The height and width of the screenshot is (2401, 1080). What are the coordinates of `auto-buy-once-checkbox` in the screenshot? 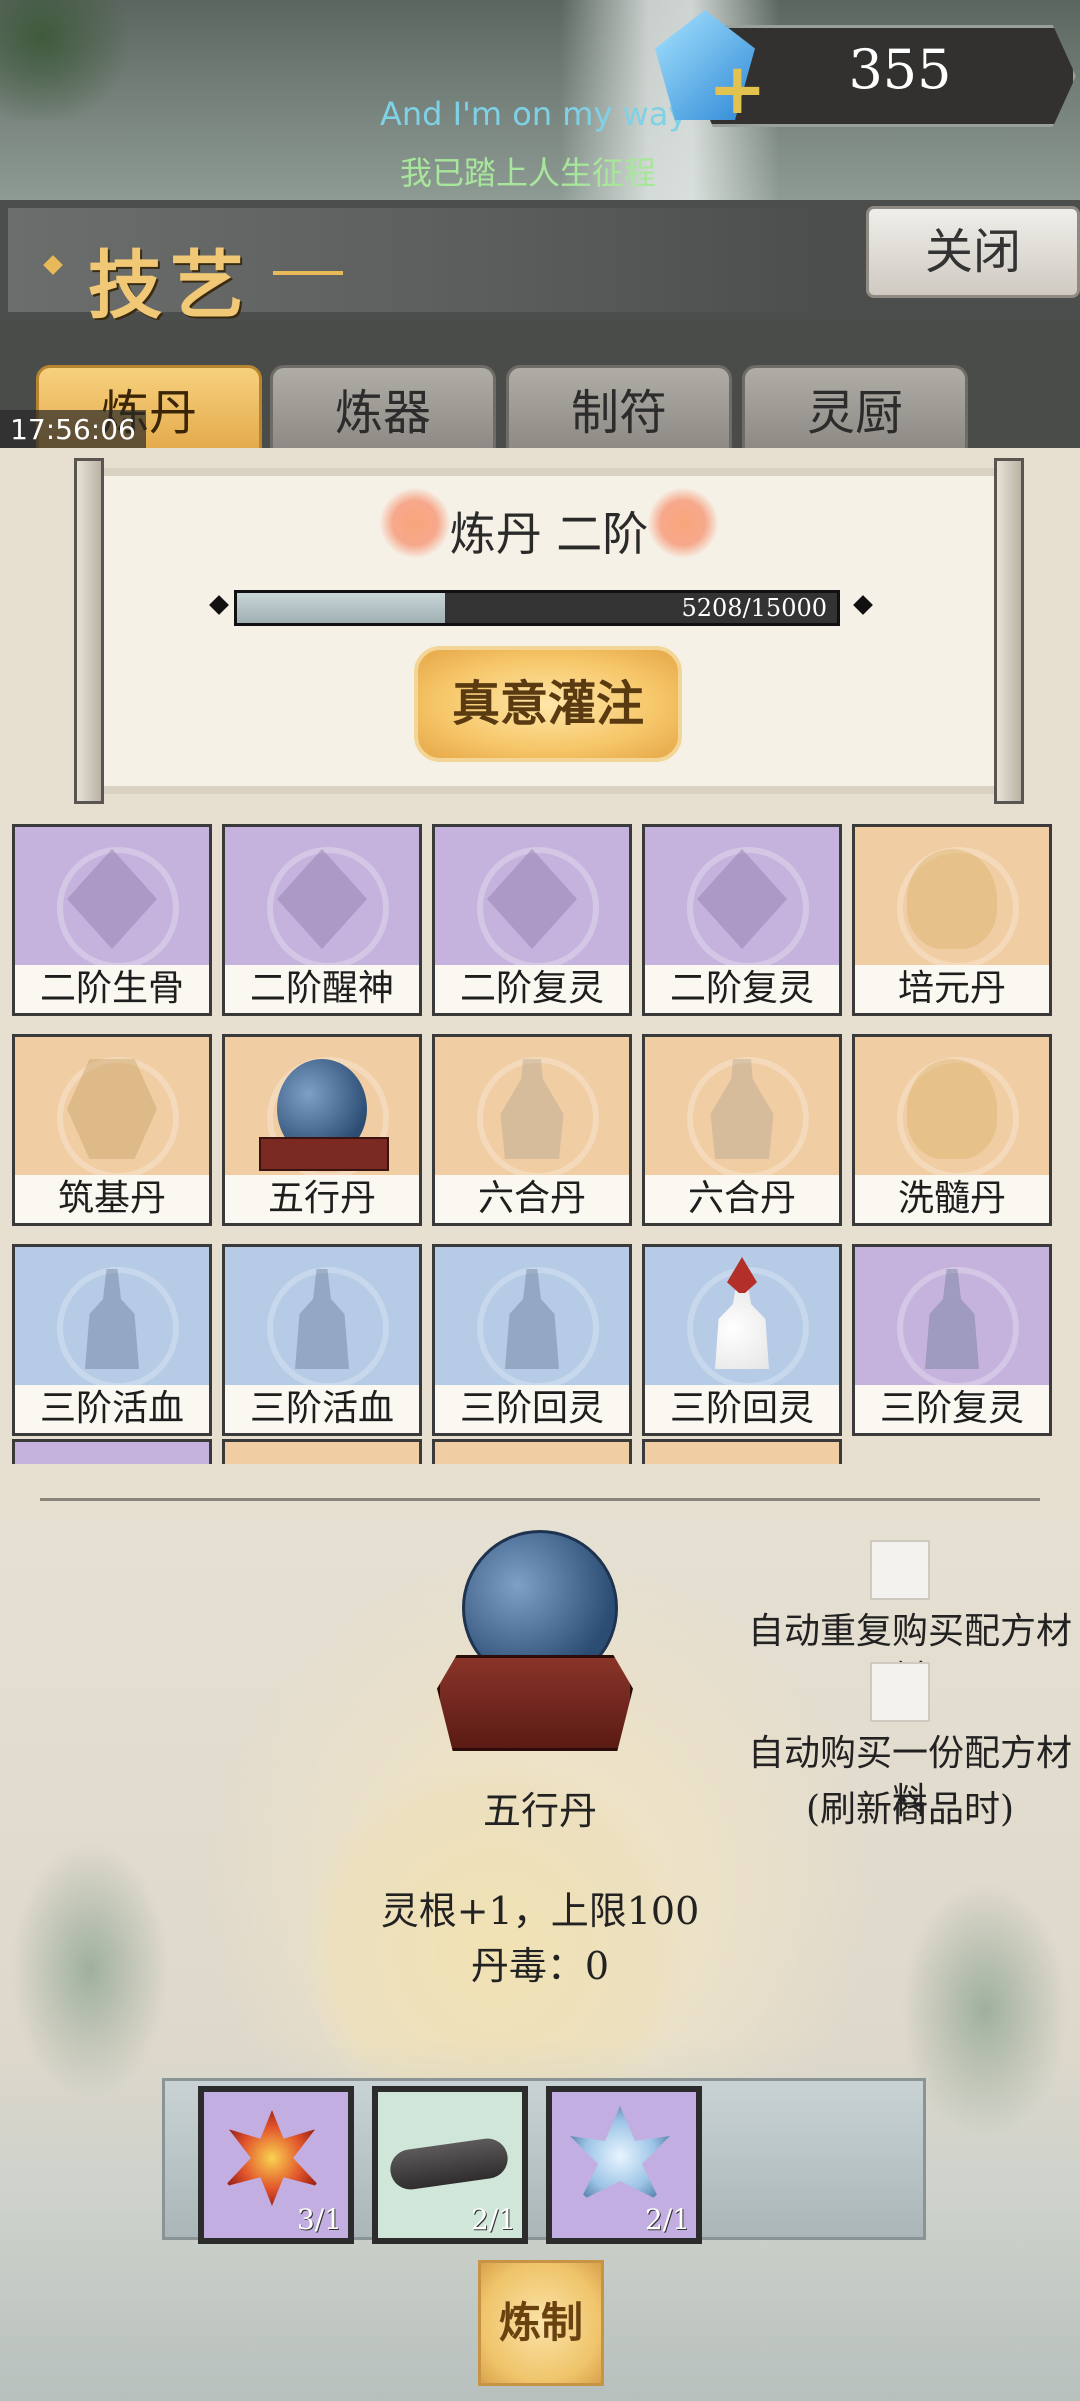 It's located at (900, 1692).